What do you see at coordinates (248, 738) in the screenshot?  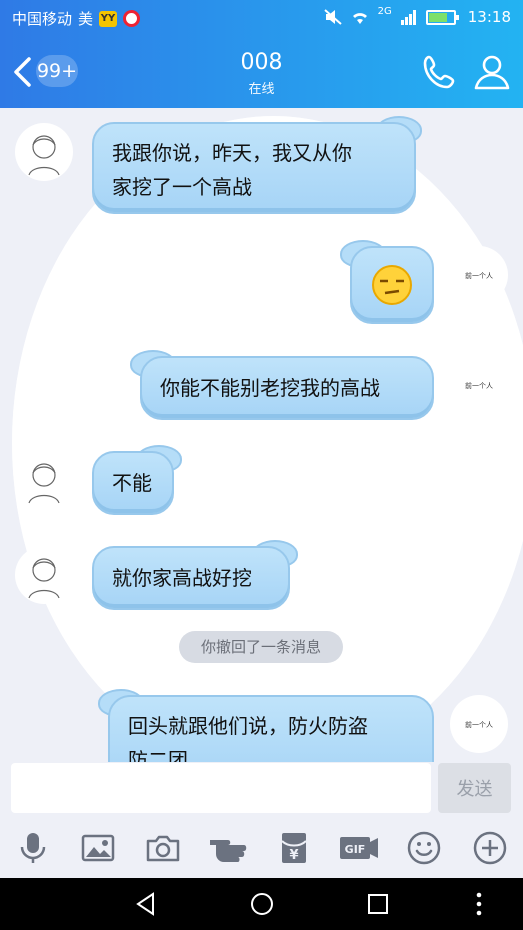 I see `message-text: 回头就跟他们说，防火防盗 防二团` at bounding box center [248, 738].